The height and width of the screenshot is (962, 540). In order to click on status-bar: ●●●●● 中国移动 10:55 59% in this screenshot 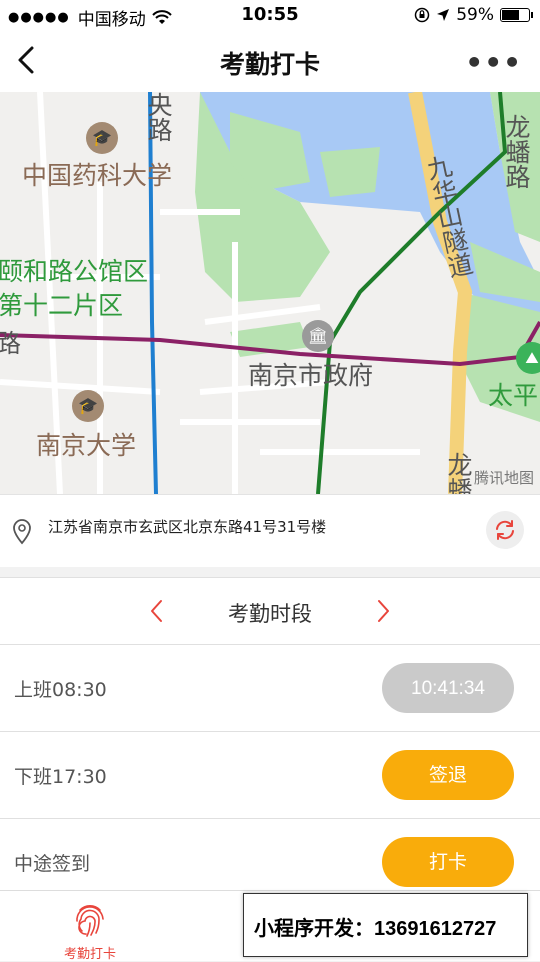, I will do `click(270, 15)`.